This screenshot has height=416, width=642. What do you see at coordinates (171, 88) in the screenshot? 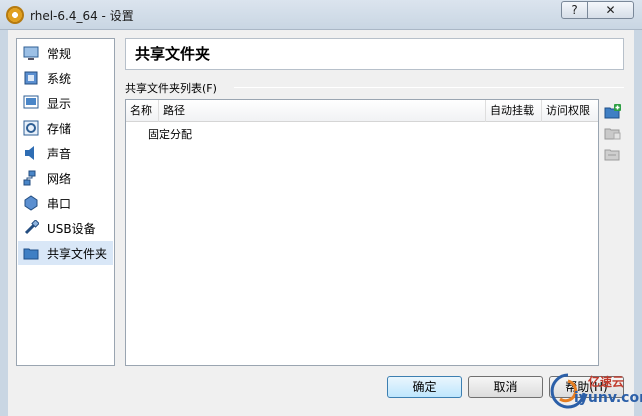
I see `shared-folder-list-label: 共享文件夹列表(F)` at bounding box center [171, 88].